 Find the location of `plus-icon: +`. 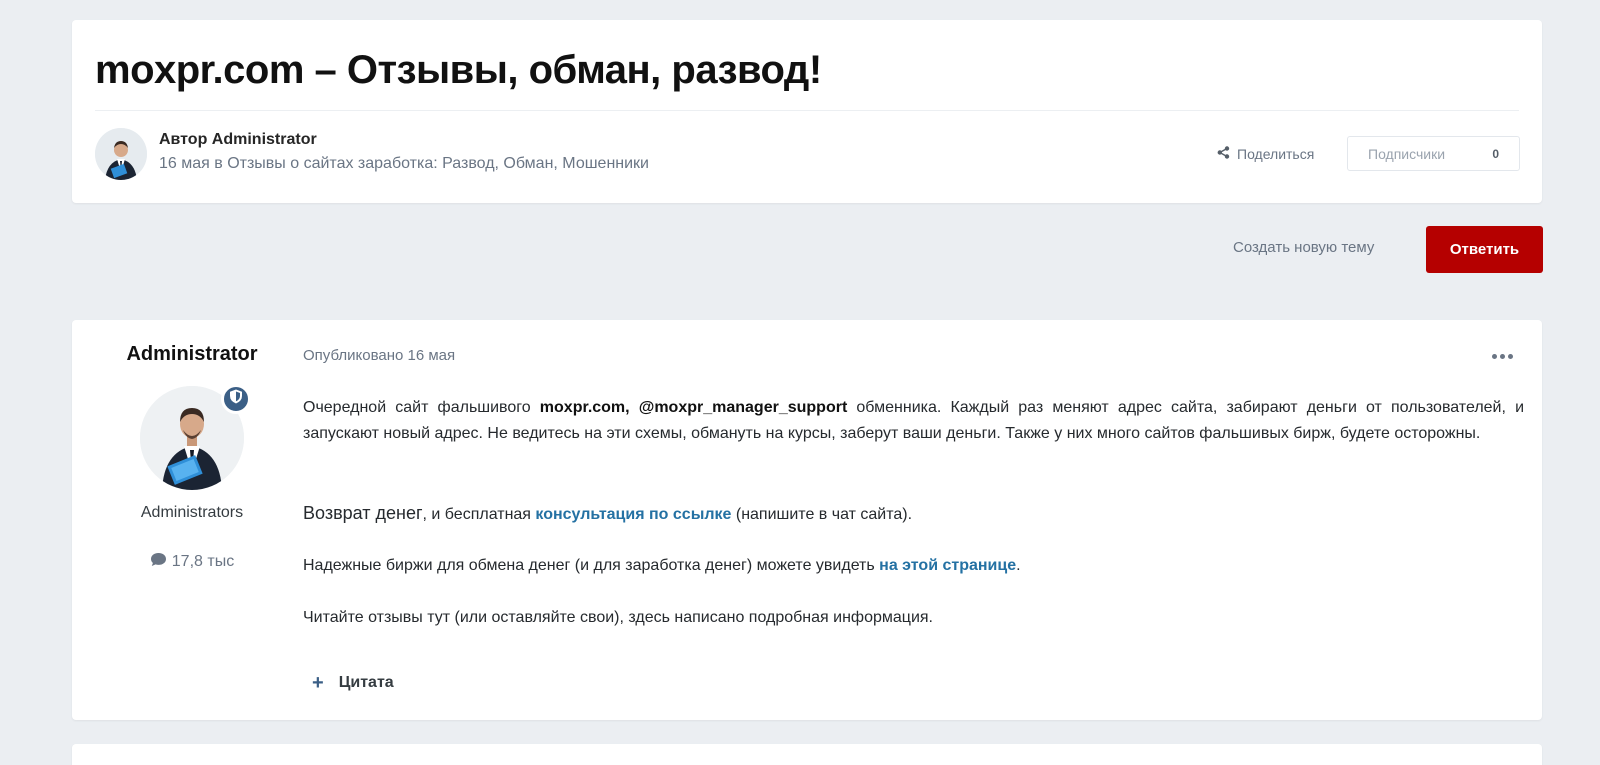

plus-icon: + is located at coordinates (318, 683).